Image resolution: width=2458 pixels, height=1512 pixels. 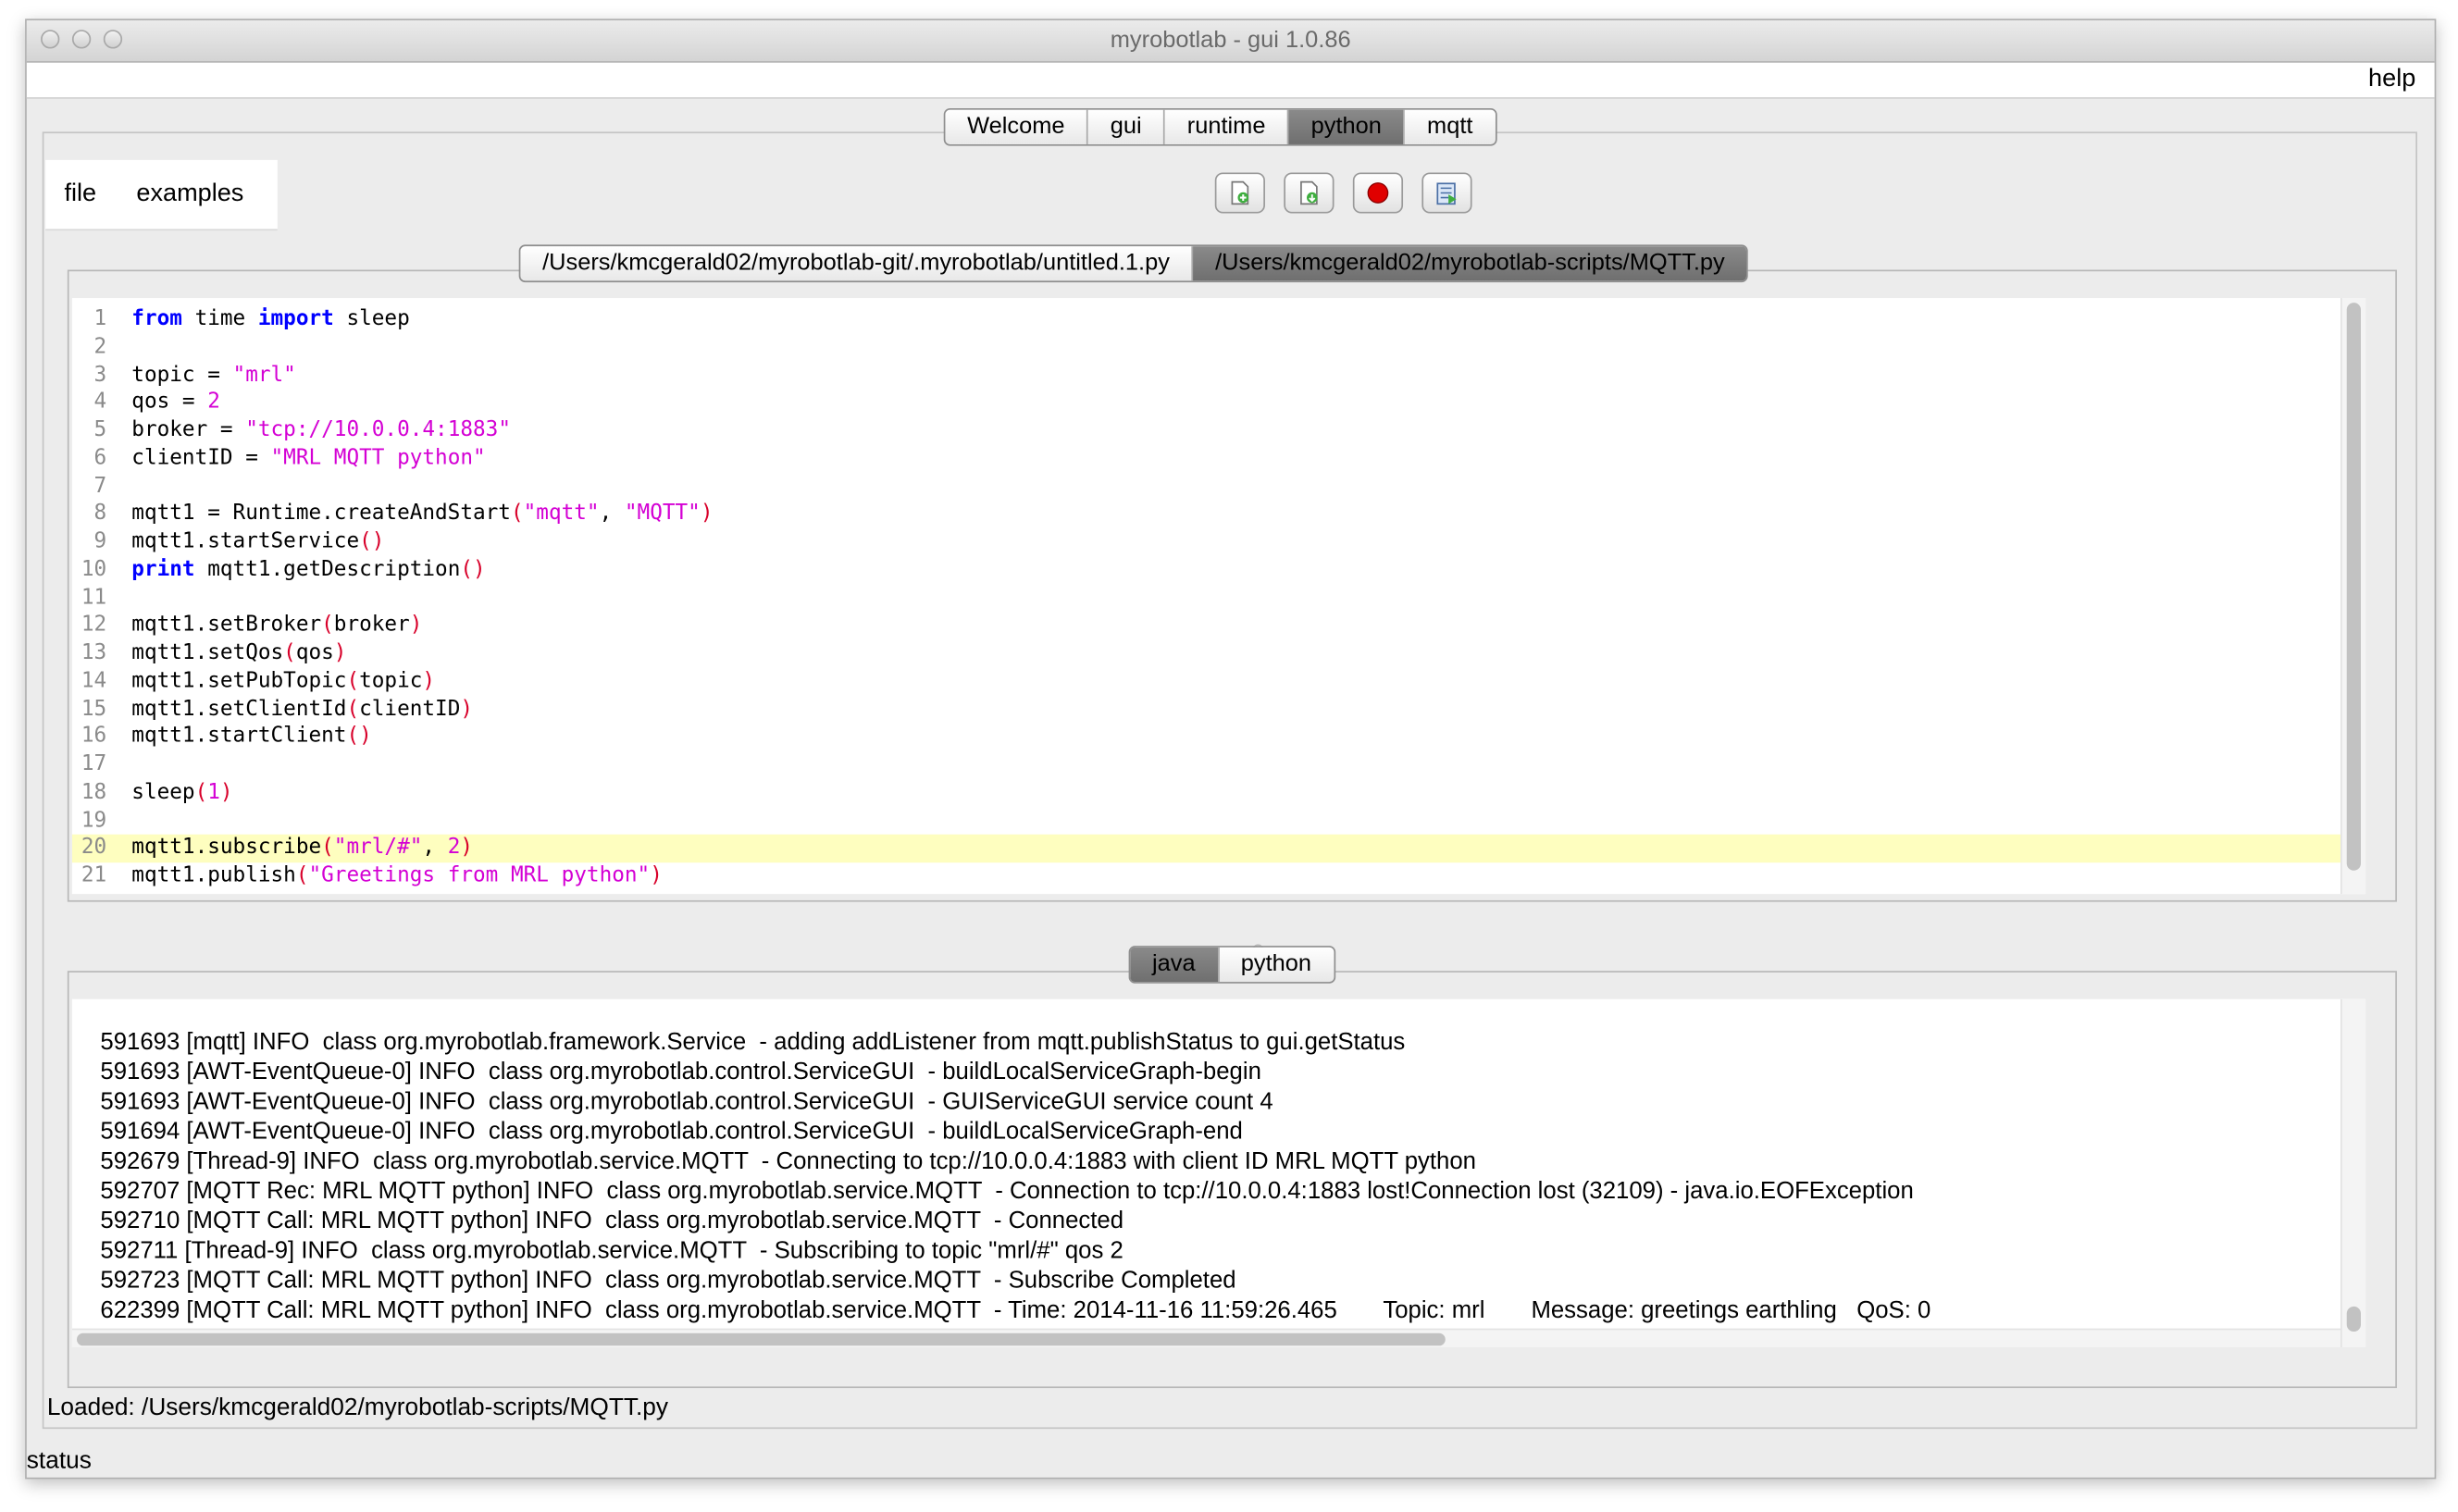 What do you see at coordinates (277, 625) in the screenshot?
I see `code-text: mqtt1.setBroker(broker)` at bounding box center [277, 625].